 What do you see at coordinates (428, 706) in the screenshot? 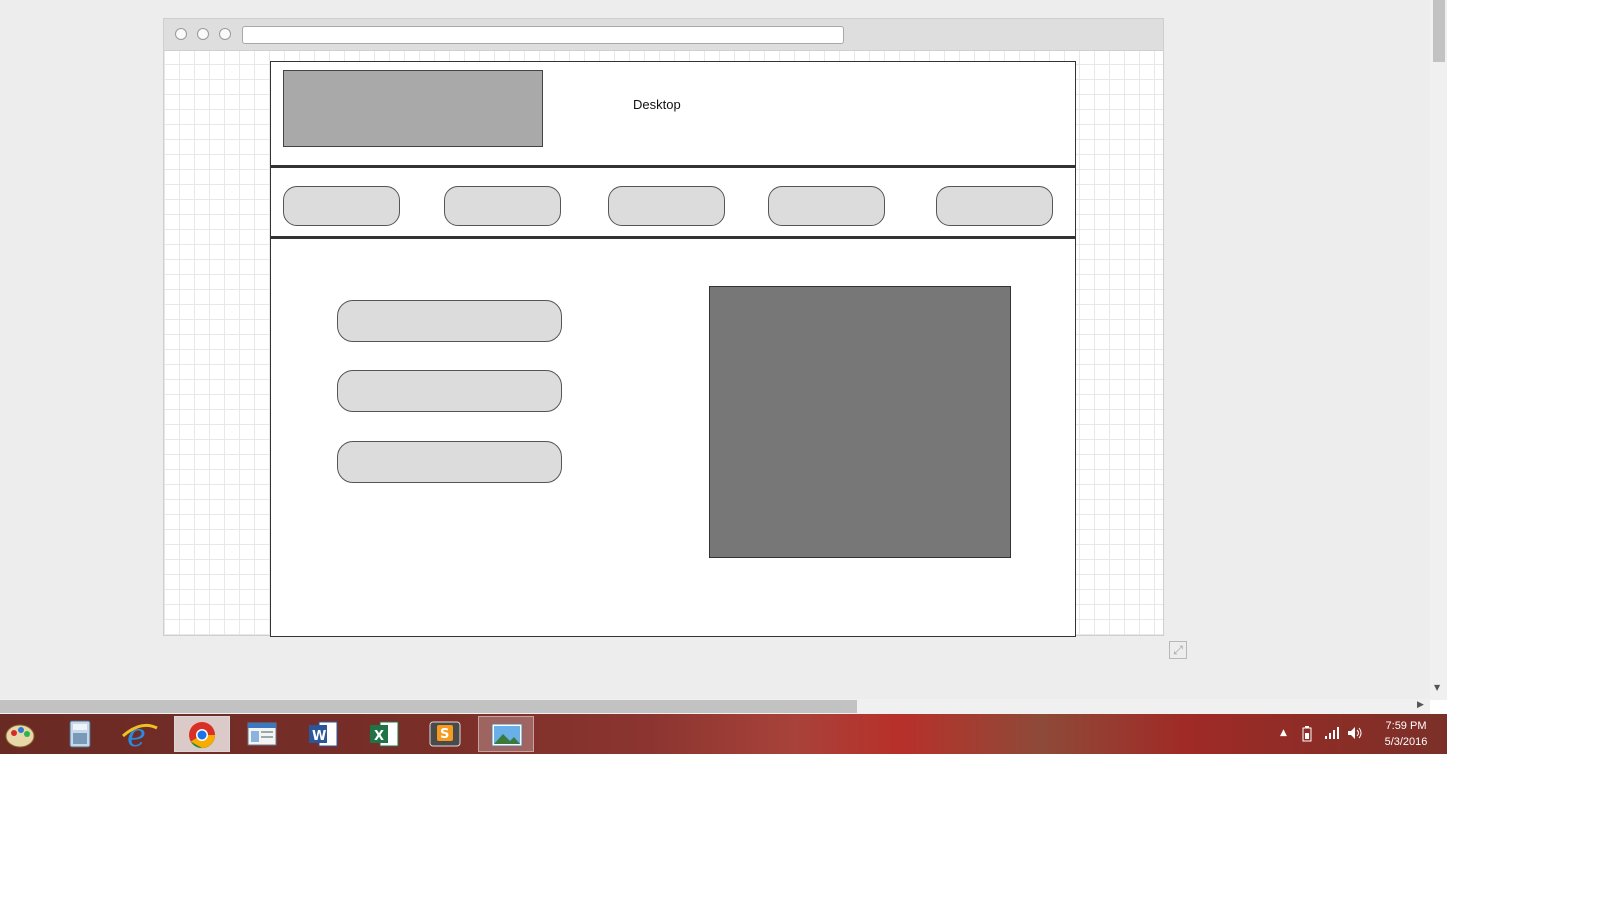
I see `horizontal-scroll-thumb` at bounding box center [428, 706].